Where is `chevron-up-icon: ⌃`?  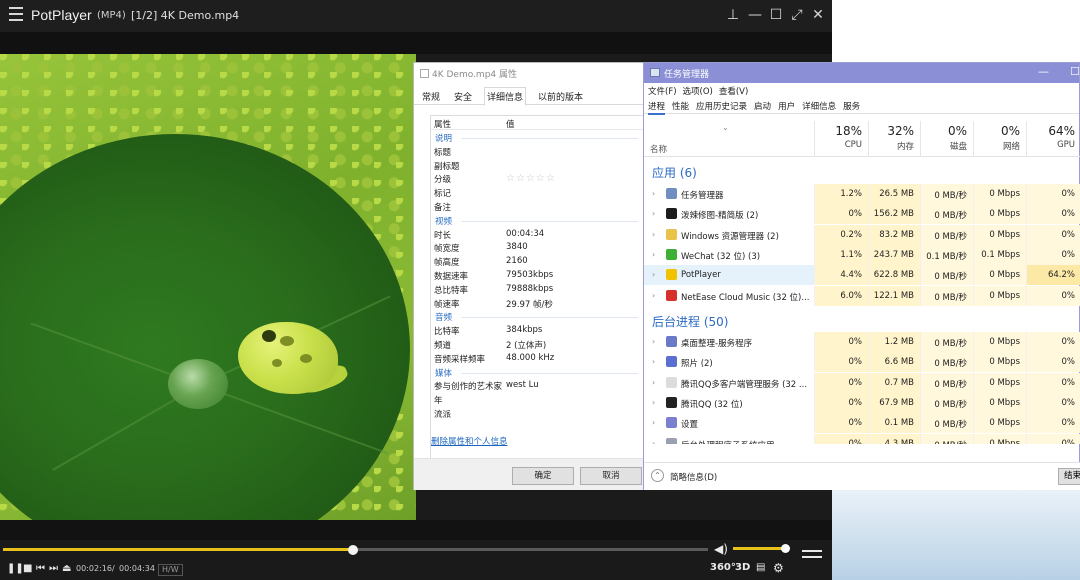 chevron-up-icon: ⌃ is located at coordinates (657, 475).